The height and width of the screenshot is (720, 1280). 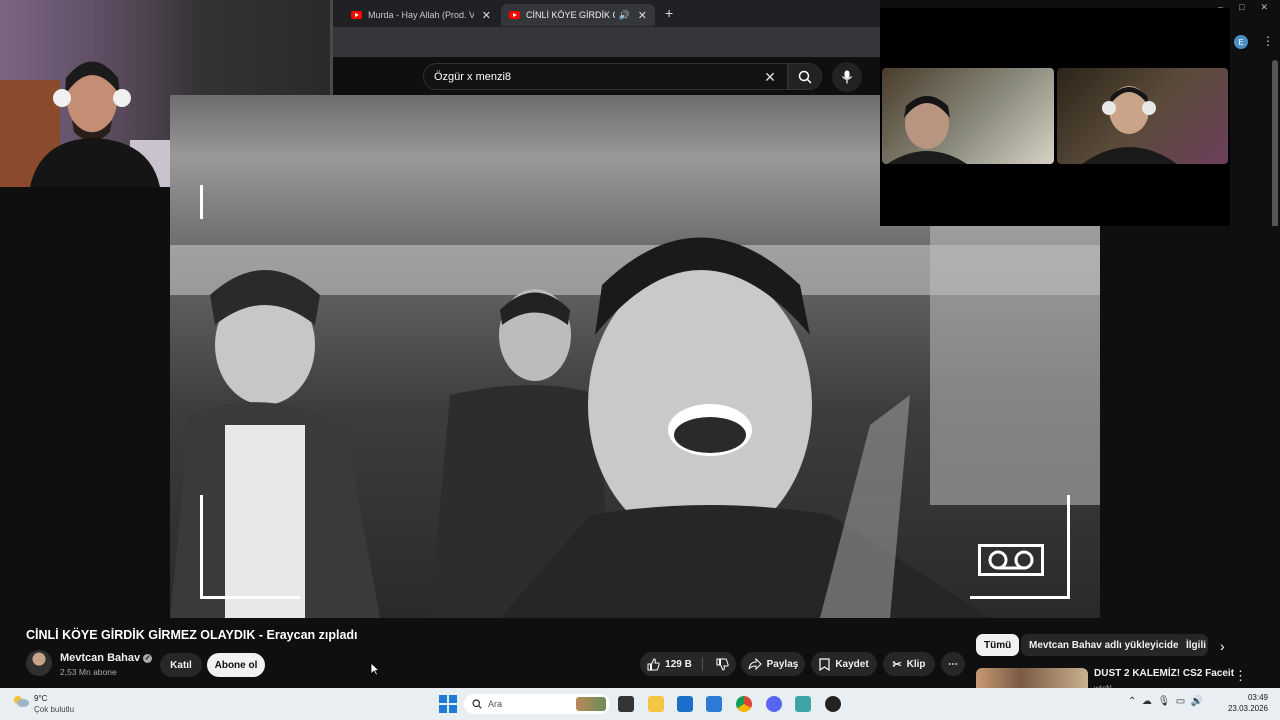 I want to click on taskbar-search-placeholder: Ara, so click(x=495, y=704).